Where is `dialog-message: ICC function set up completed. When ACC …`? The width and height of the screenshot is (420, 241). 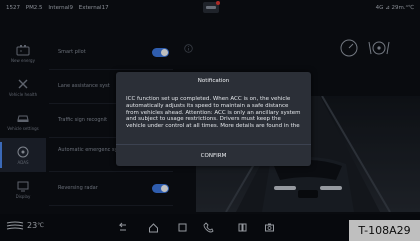
dialog-message: ICC function set up completed. When ACC … is located at coordinates (213, 116).